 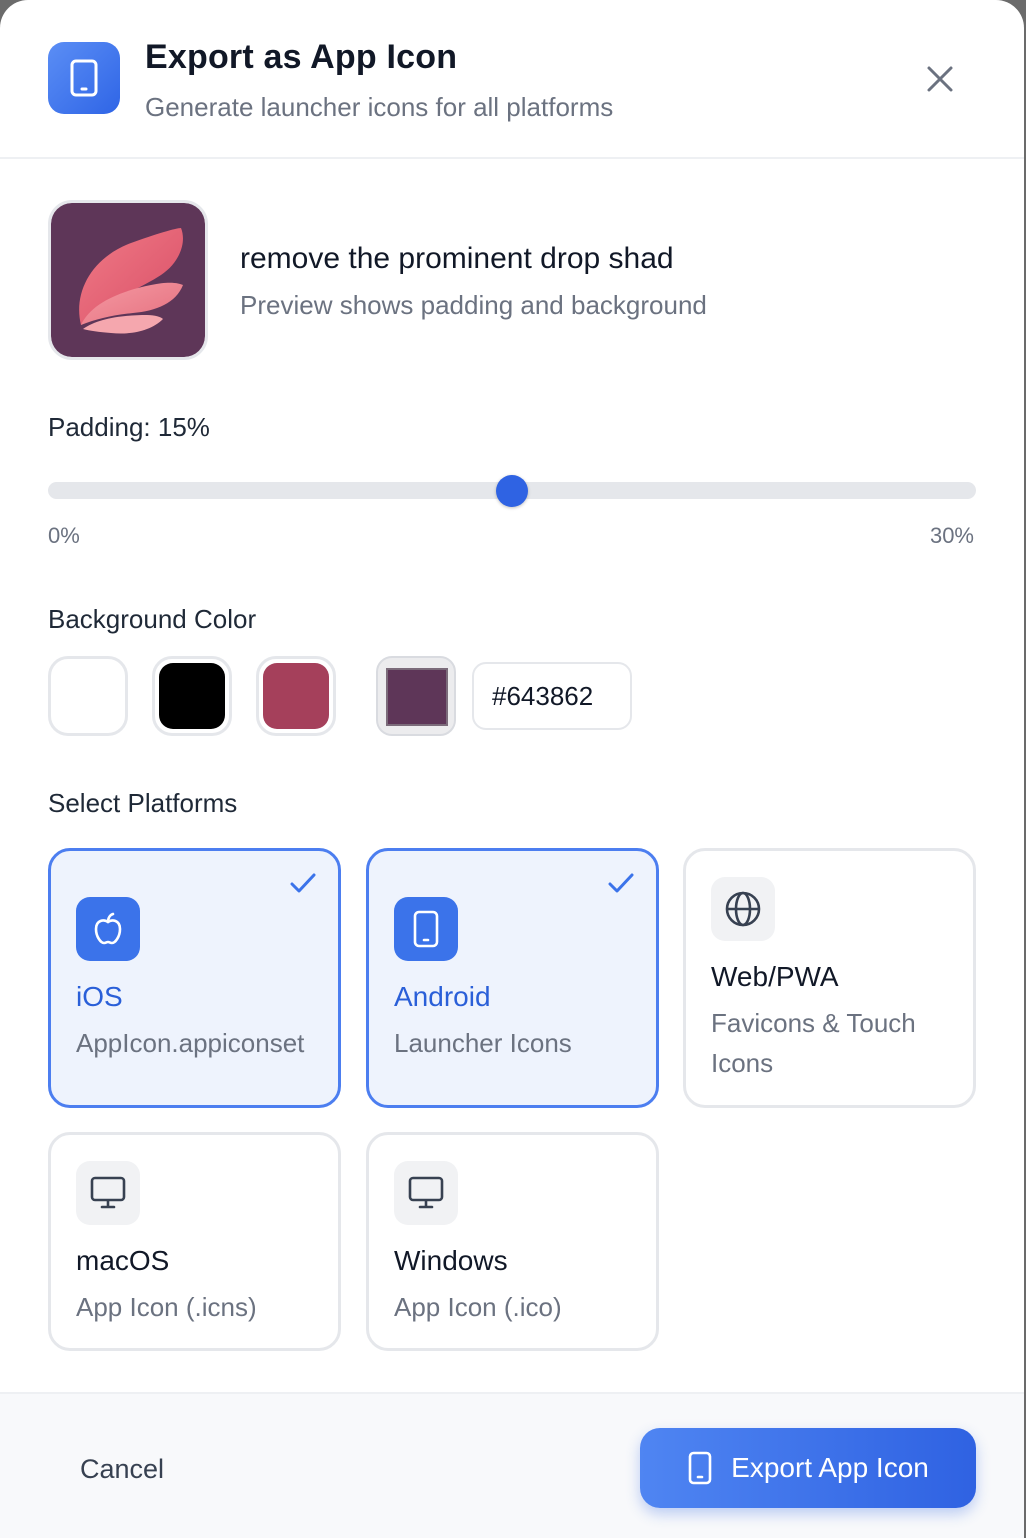 I want to click on preview-title: remove the prominent drop shad, so click(x=457, y=258).